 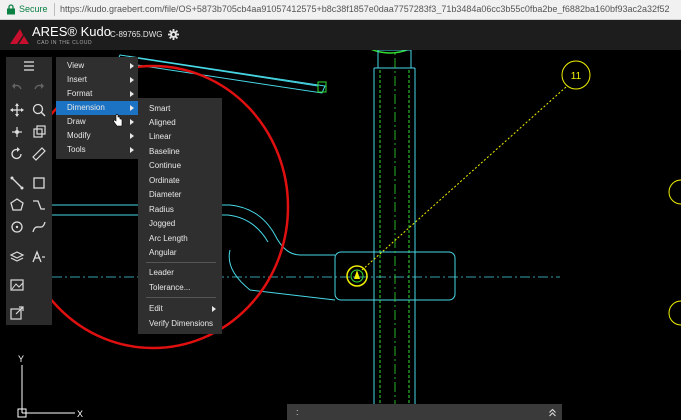 I want to click on undo-icon, so click(x=17, y=88).